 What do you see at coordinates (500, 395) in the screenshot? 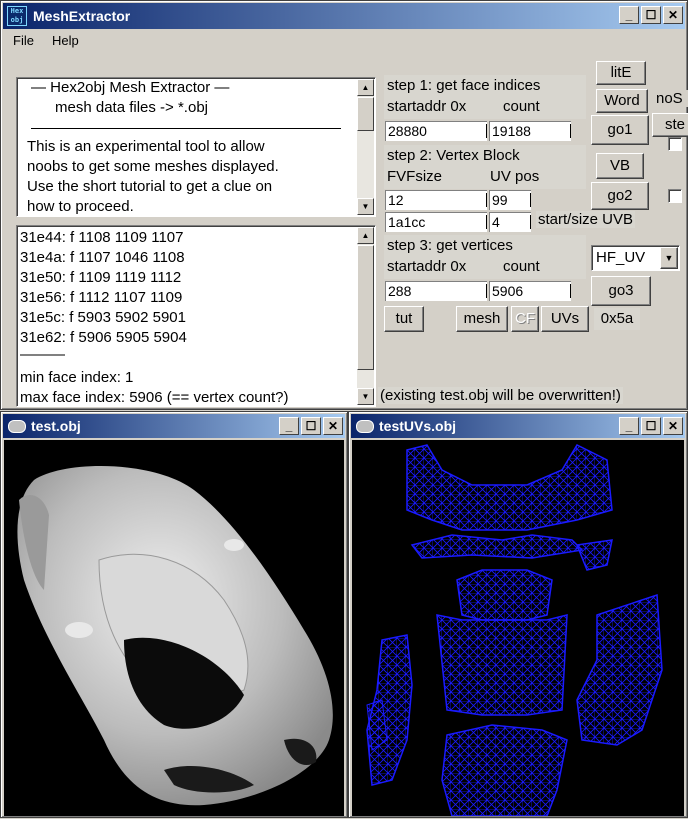
I see `overwrite-note: (existing test.obj will be overwritten!)` at bounding box center [500, 395].